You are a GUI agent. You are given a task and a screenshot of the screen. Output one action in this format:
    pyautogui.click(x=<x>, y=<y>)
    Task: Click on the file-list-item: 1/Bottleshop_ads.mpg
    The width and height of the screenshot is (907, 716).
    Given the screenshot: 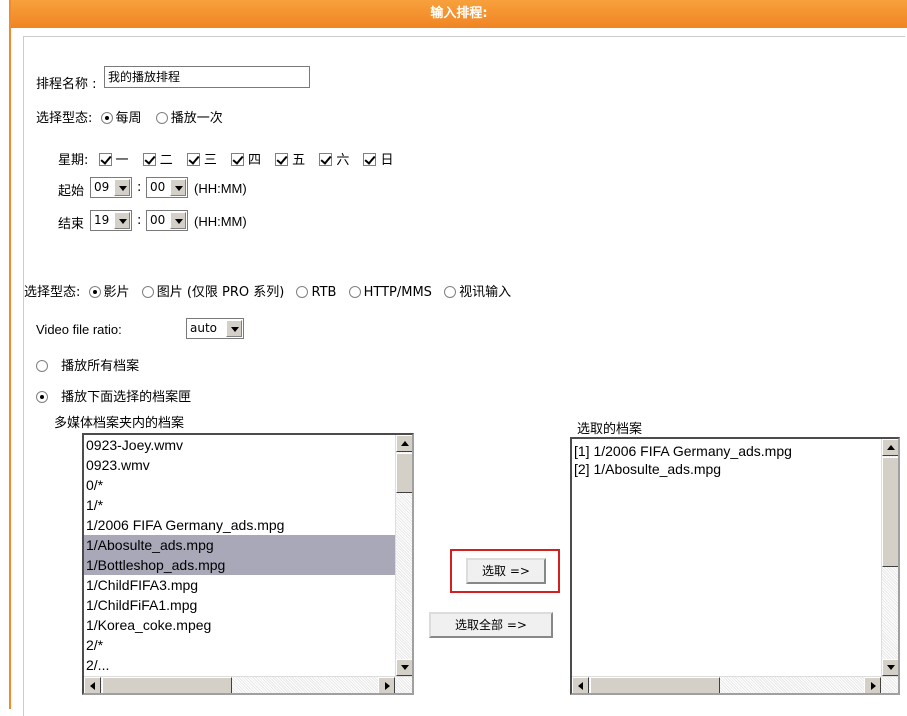 What is the action you would take?
    pyautogui.click(x=248, y=565)
    